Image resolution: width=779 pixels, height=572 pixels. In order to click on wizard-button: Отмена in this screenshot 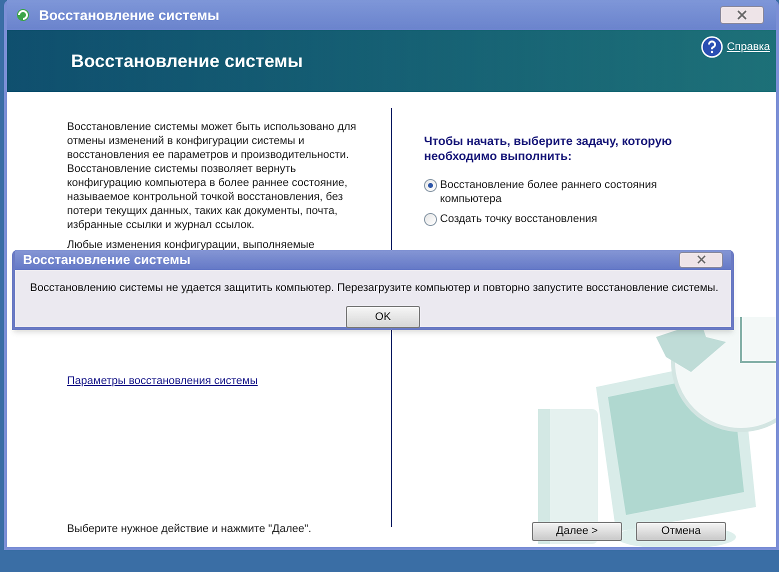, I will do `click(681, 531)`.